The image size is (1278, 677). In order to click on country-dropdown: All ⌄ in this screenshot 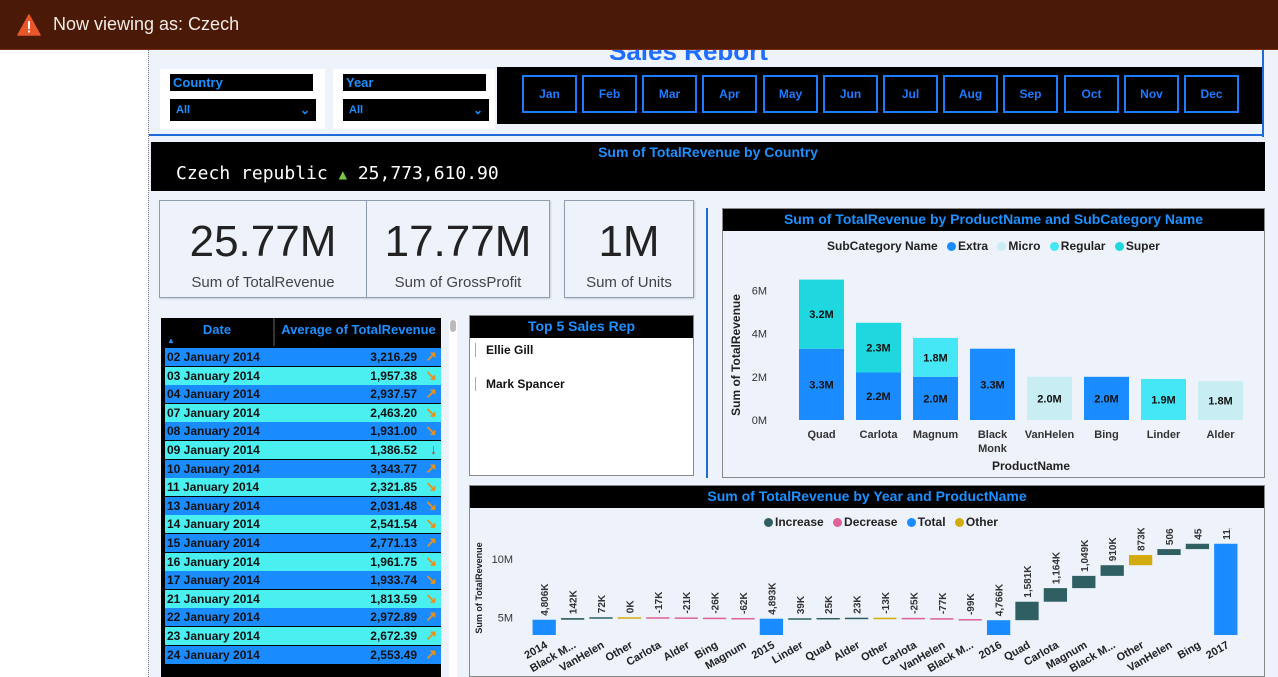, I will do `click(243, 110)`.